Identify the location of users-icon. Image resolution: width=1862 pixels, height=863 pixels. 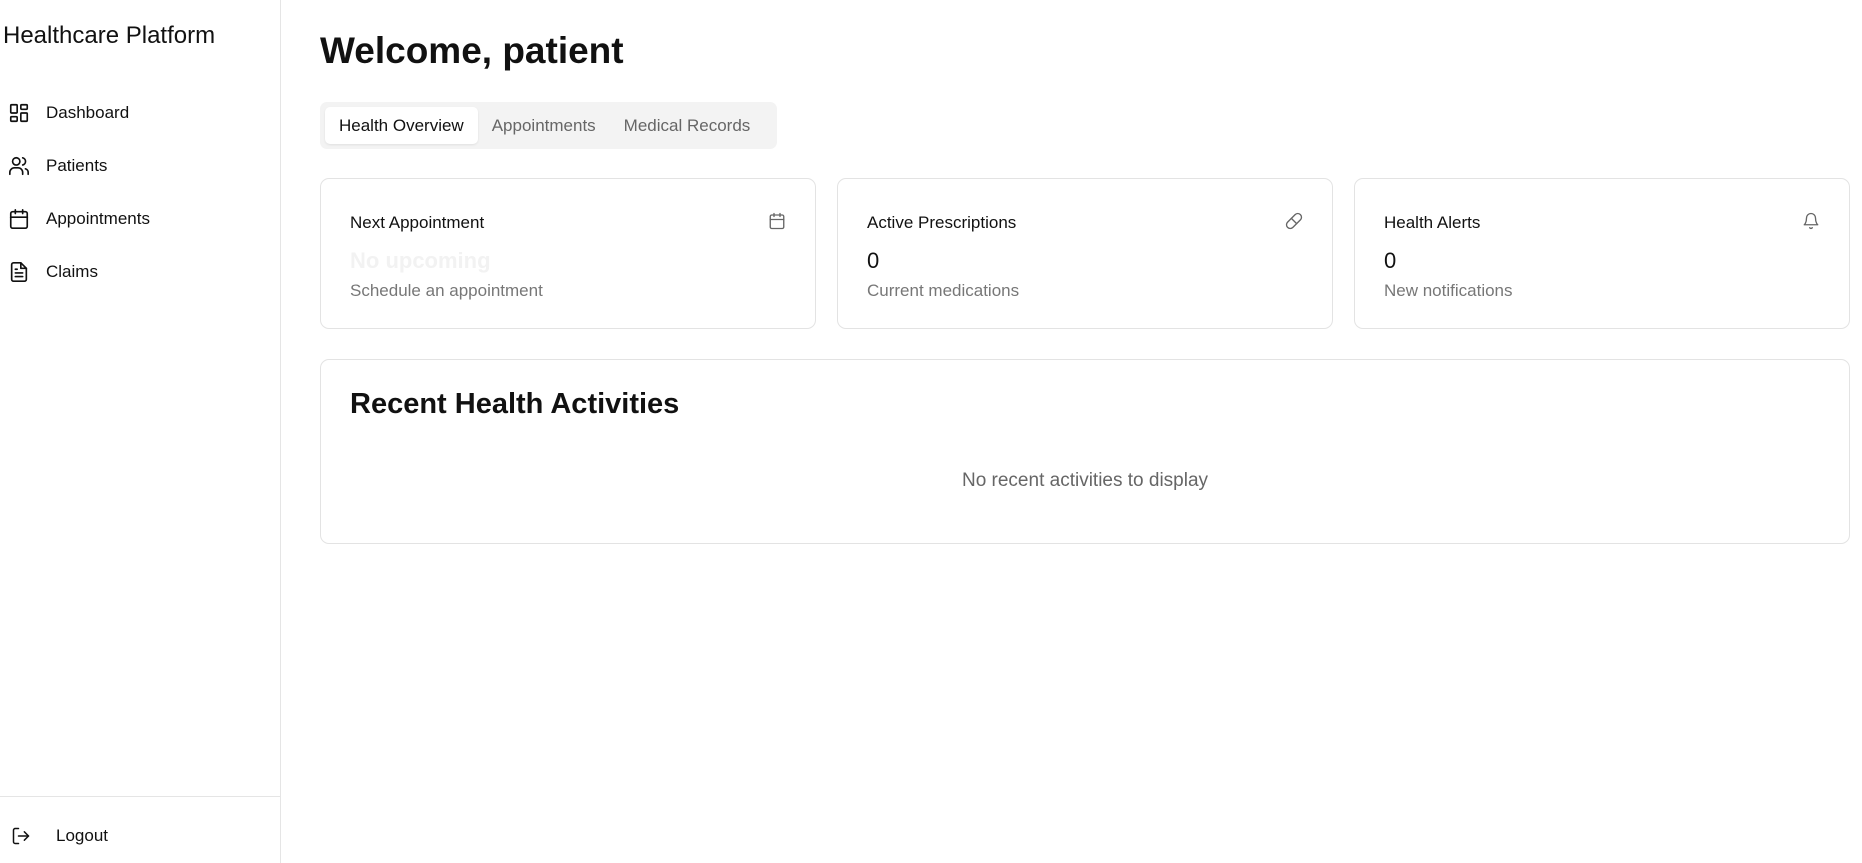
(19, 166).